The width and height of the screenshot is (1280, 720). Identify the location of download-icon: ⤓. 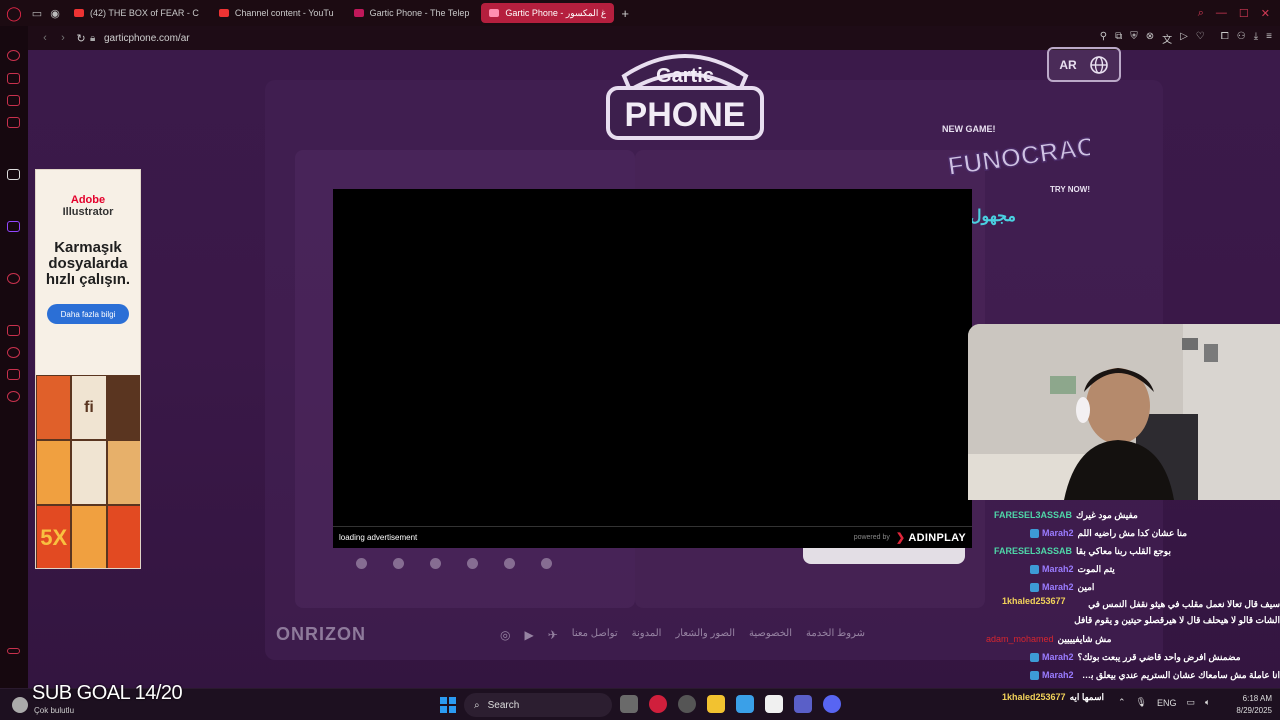
(1256, 38).